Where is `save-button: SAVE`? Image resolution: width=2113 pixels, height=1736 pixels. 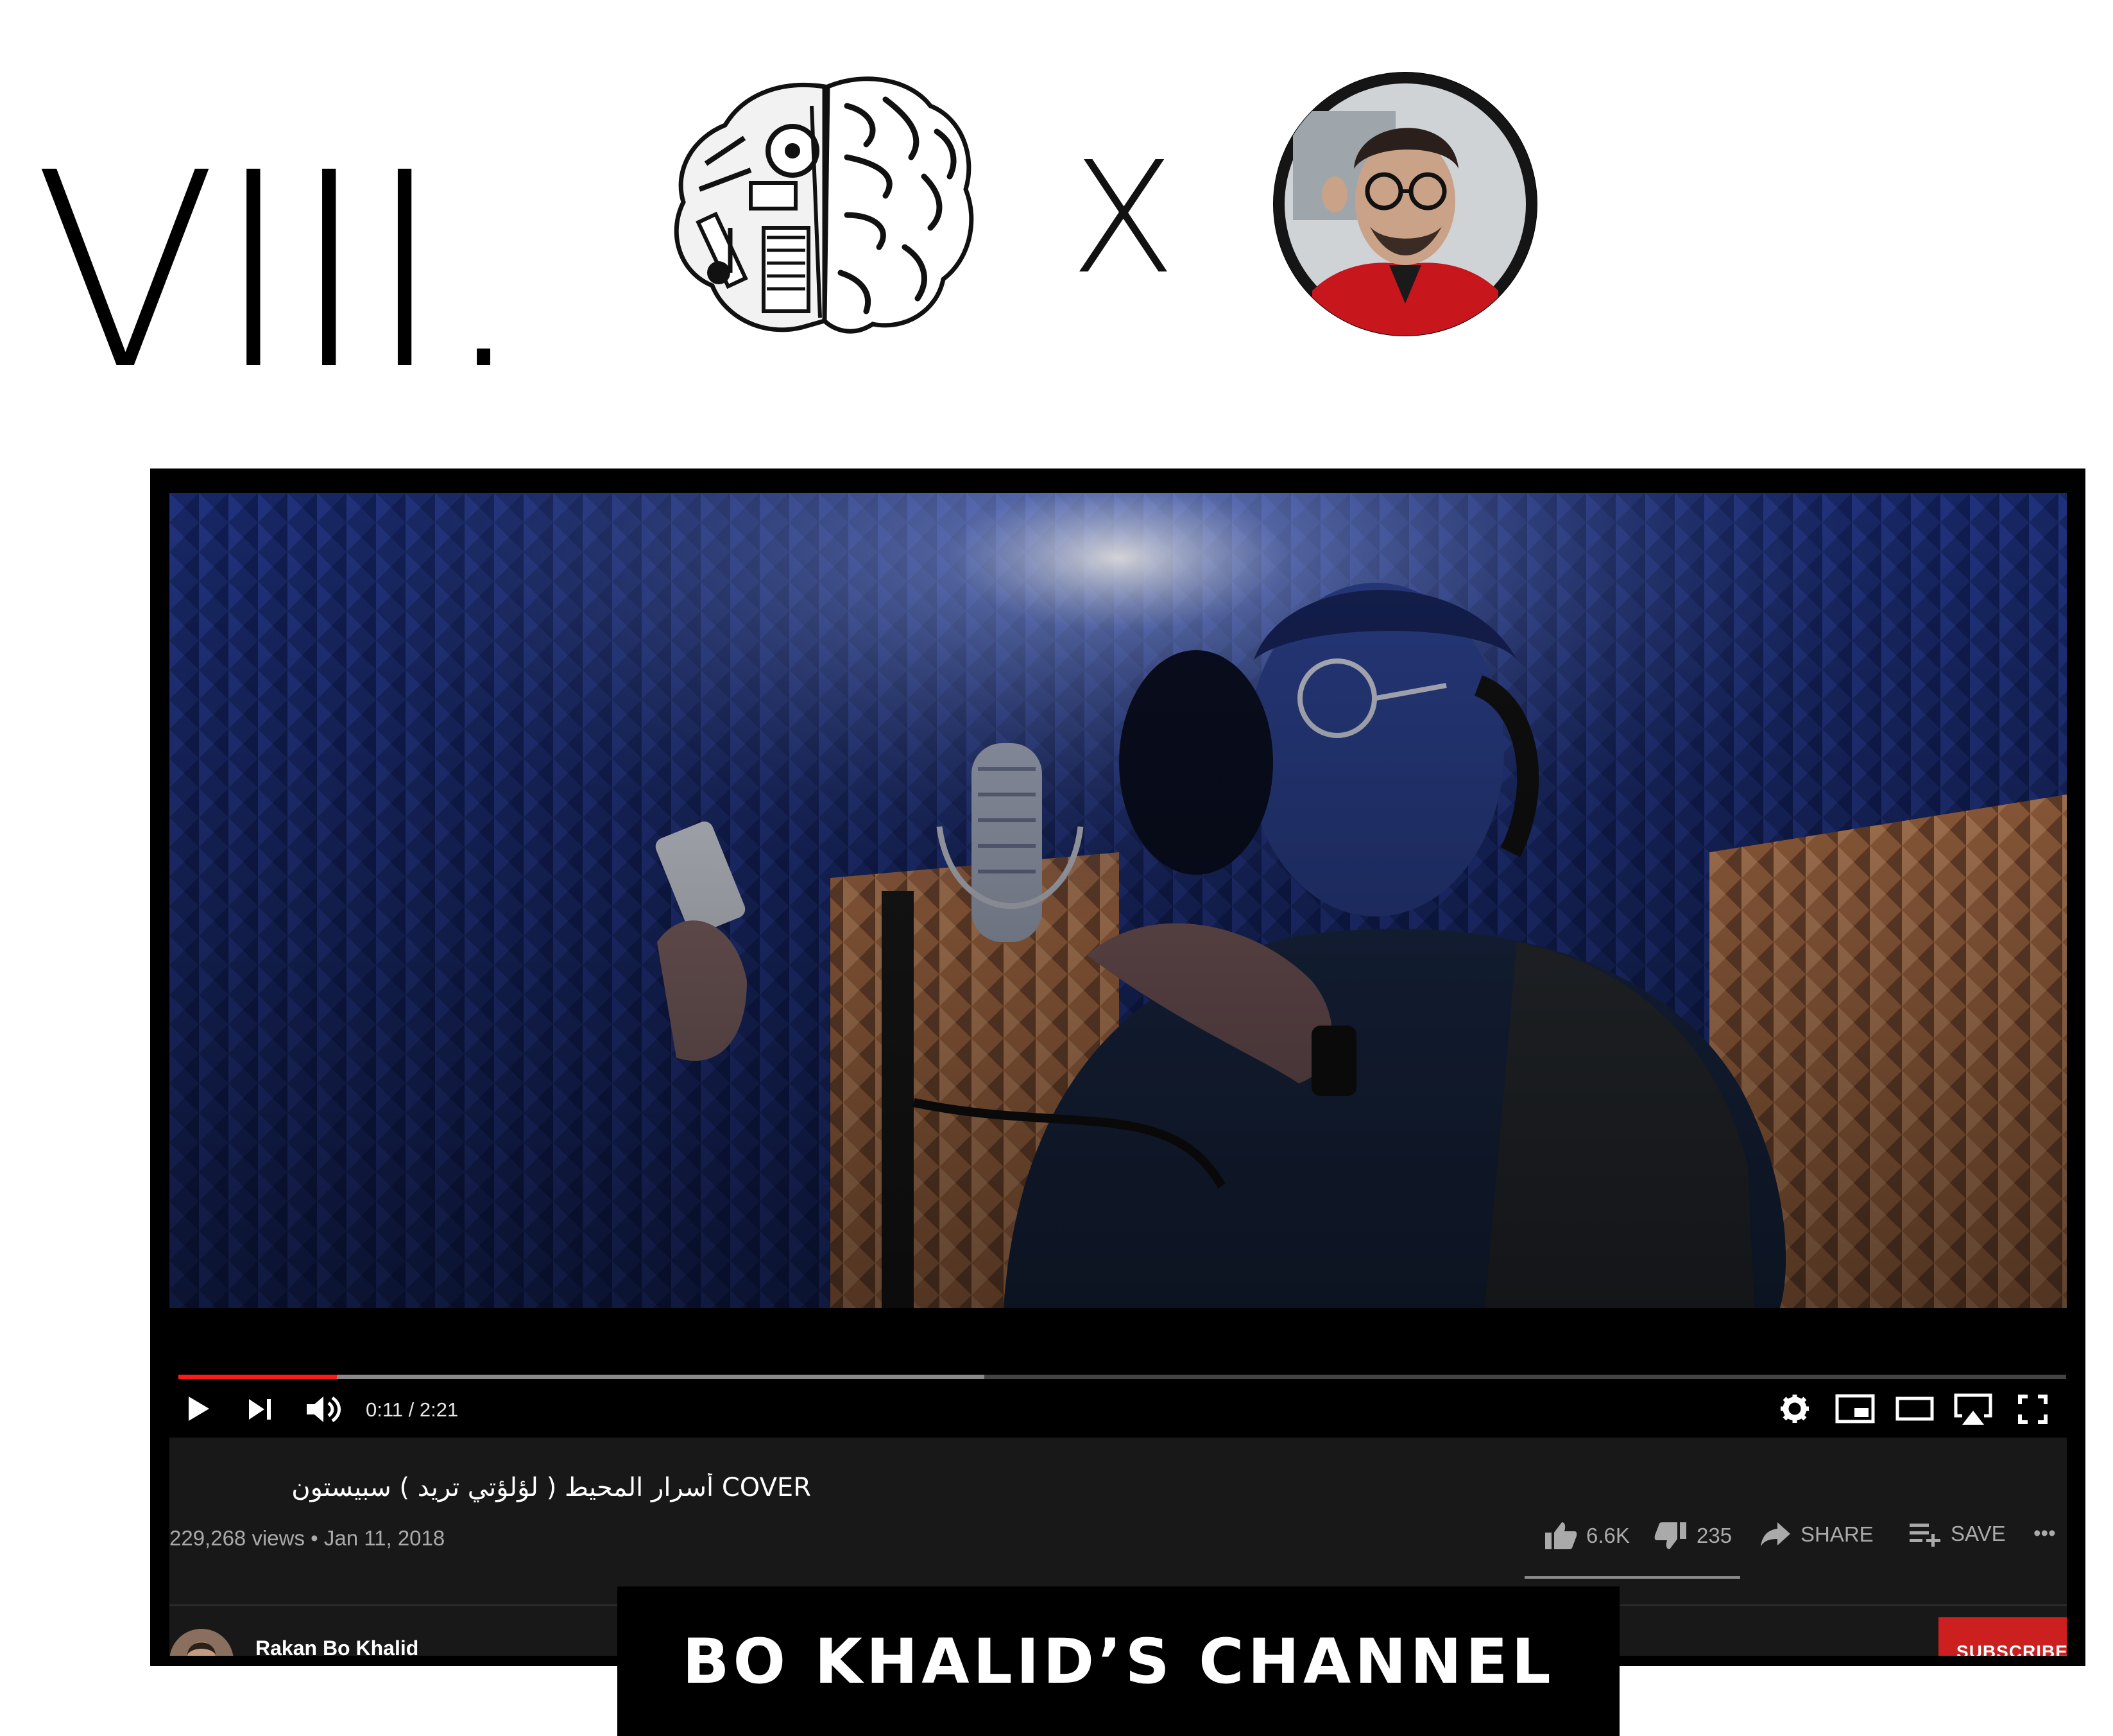
save-button: SAVE is located at coordinates (1957, 1534).